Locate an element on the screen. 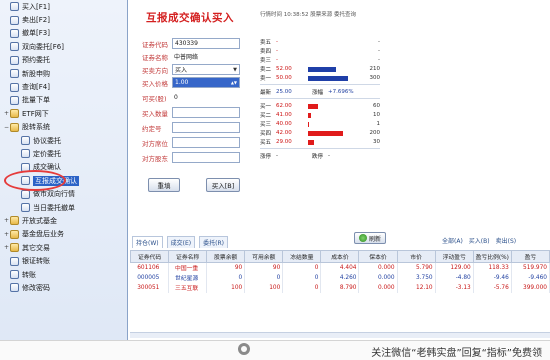 The height and width of the screenshot is (360, 550). positions-tabs: 持仓(W) 成交(E) 委托(R) is located at coordinates (180, 242).